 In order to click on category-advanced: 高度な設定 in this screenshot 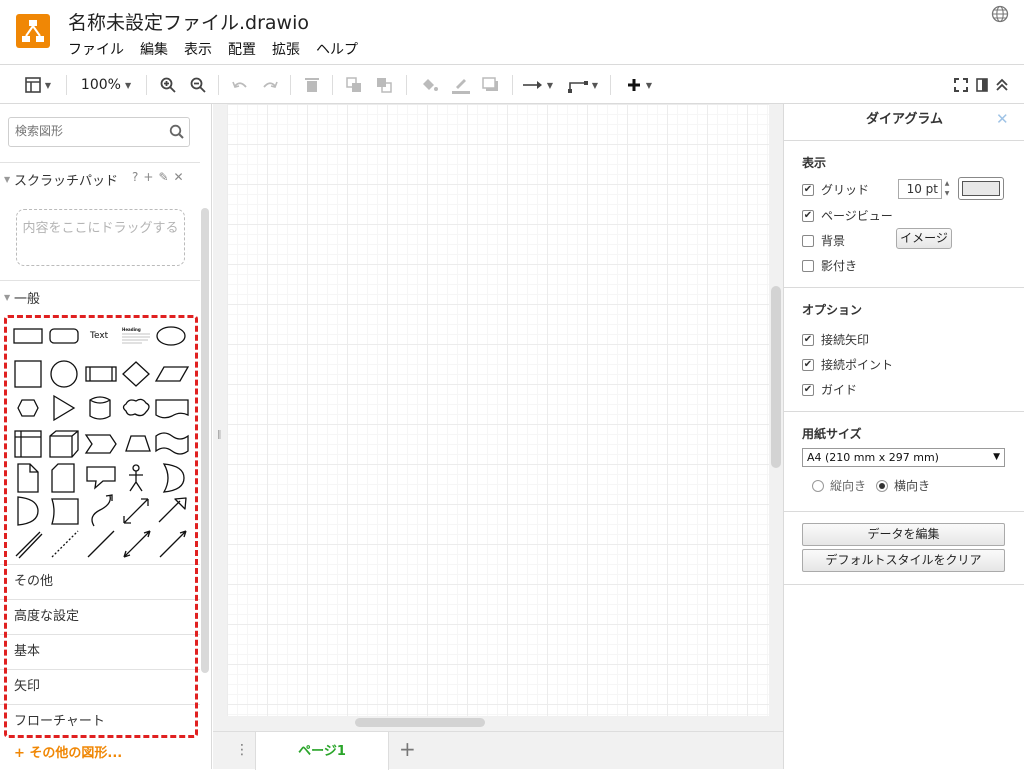, I will do `click(100, 616)`.